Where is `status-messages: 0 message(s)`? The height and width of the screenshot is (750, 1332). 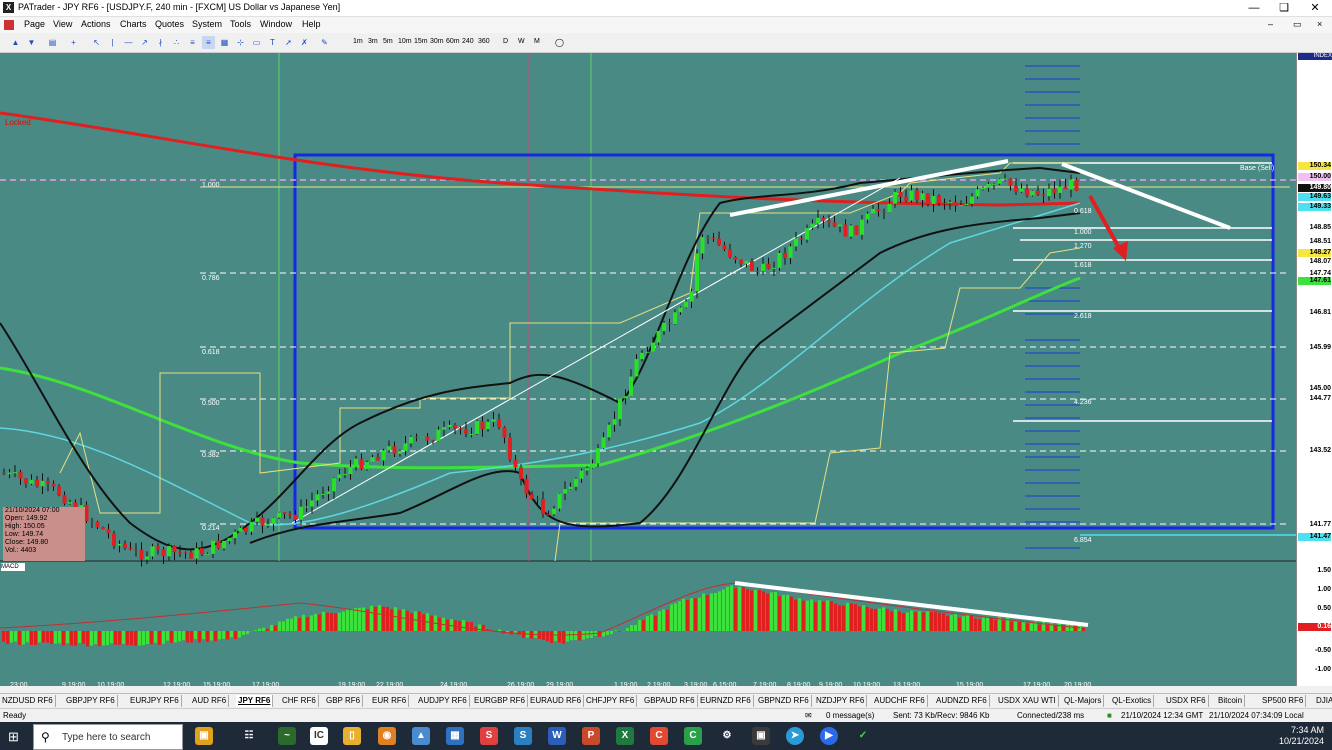 status-messages: 0 message(s) is located at coordinates (850, 715).